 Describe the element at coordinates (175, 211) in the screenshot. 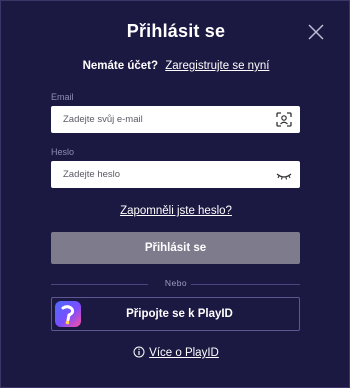

I see `forgot-password-link: Zapomněli jste heslo?` at that location.